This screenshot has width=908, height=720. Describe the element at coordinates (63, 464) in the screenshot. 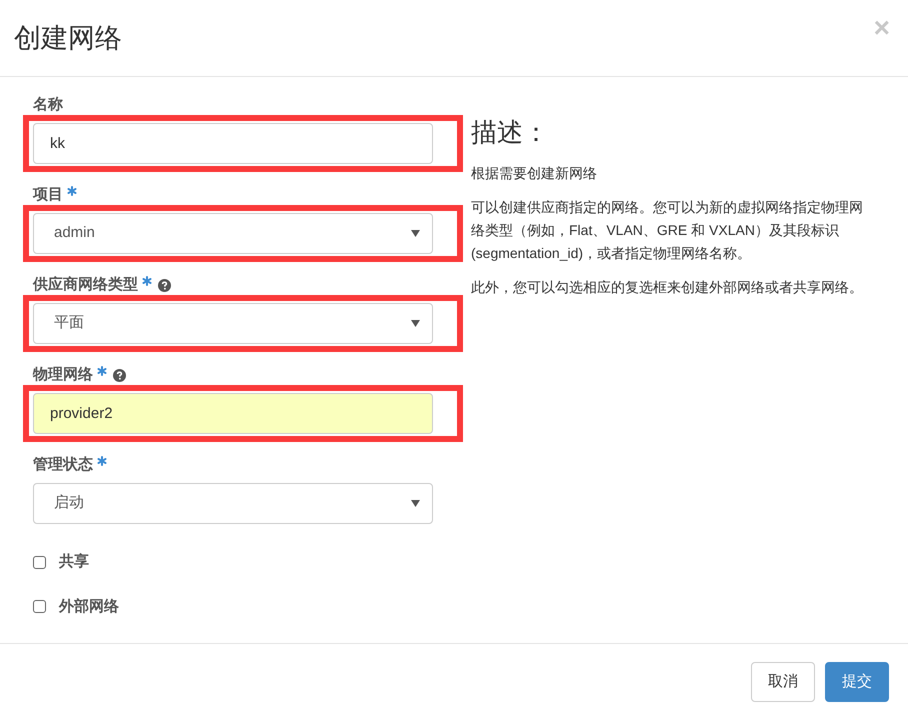

I see `field-label: 管理状态` at that location.